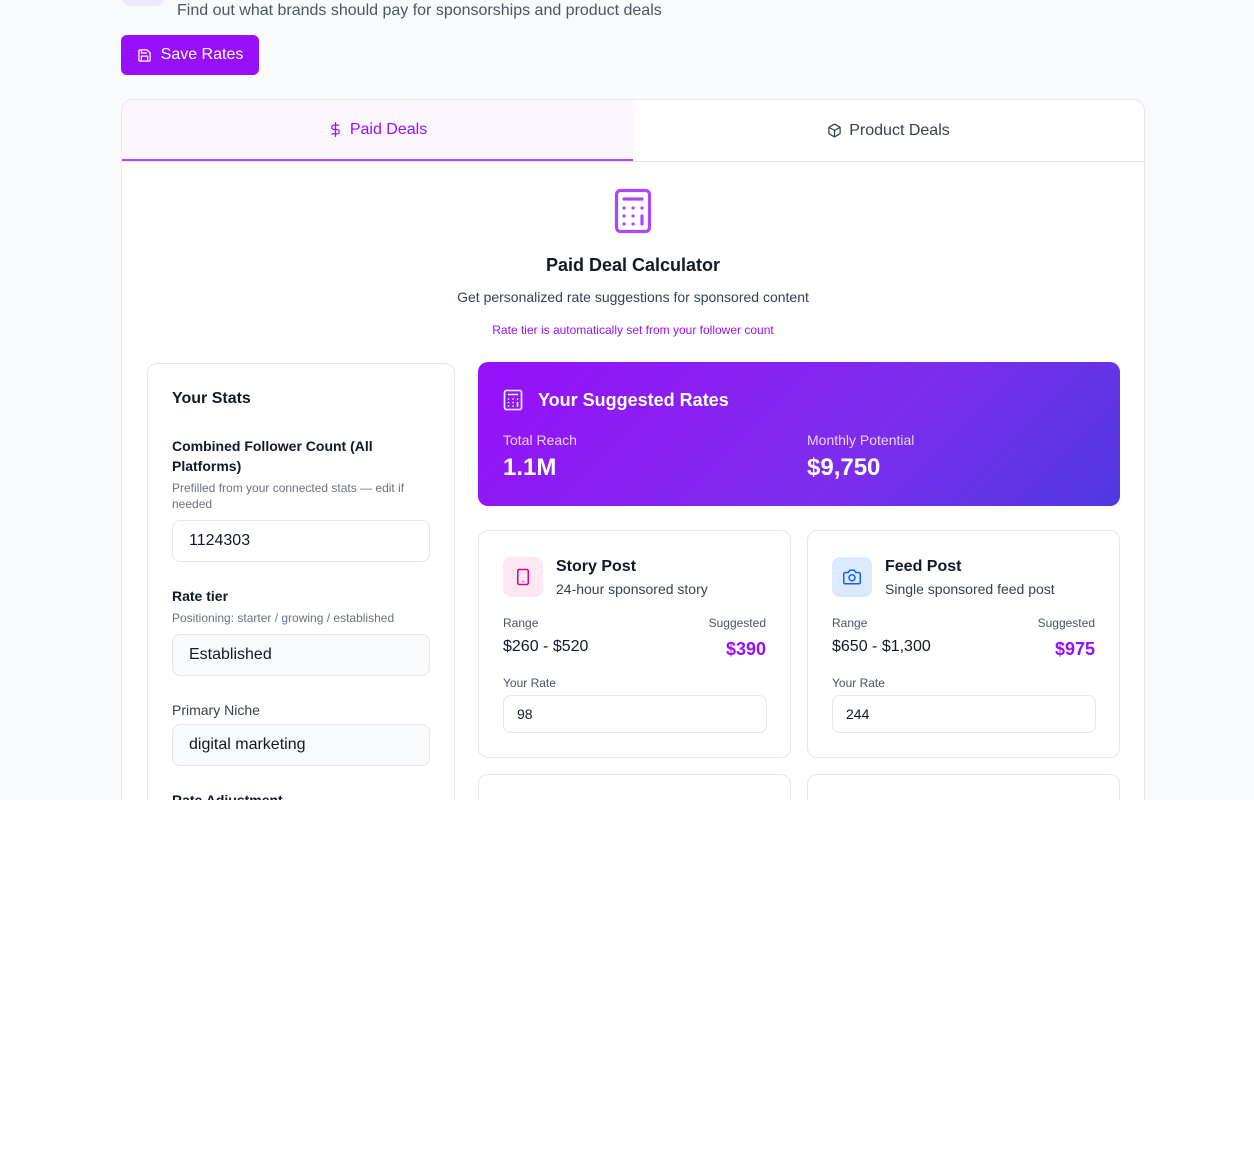  Describe the element at coordinates (211, 398) in the screenshot. I see `stats-title: Your Stats` at that location.